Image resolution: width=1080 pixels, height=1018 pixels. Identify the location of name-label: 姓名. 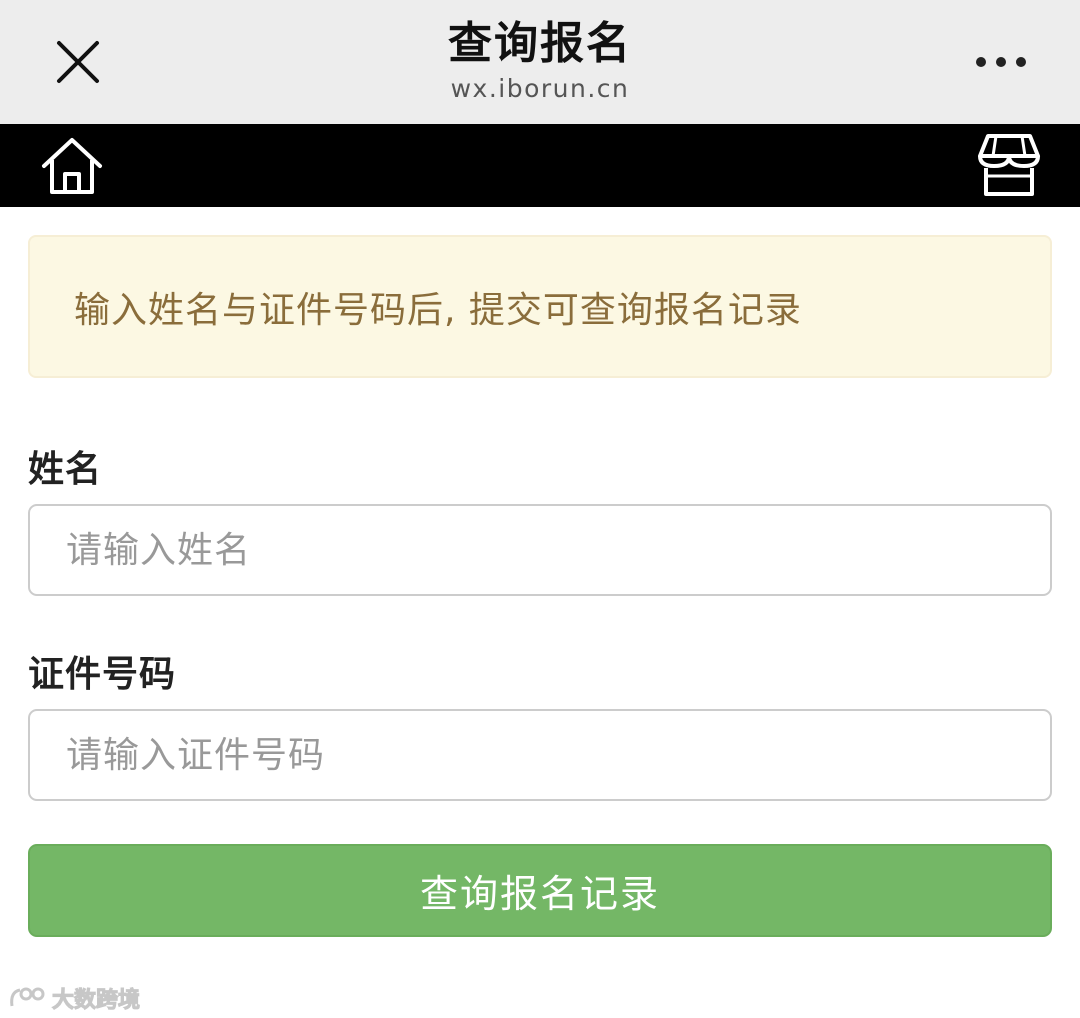
(65, 469).